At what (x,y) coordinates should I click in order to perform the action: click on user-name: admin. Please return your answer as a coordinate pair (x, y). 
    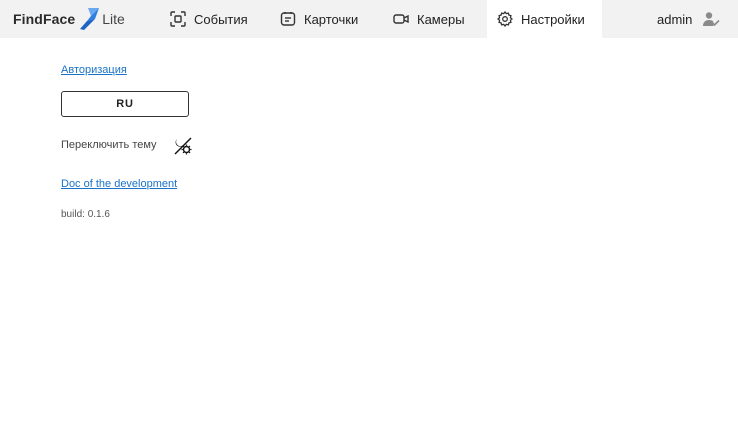
    Looking at the image, I should click on (675, 19).